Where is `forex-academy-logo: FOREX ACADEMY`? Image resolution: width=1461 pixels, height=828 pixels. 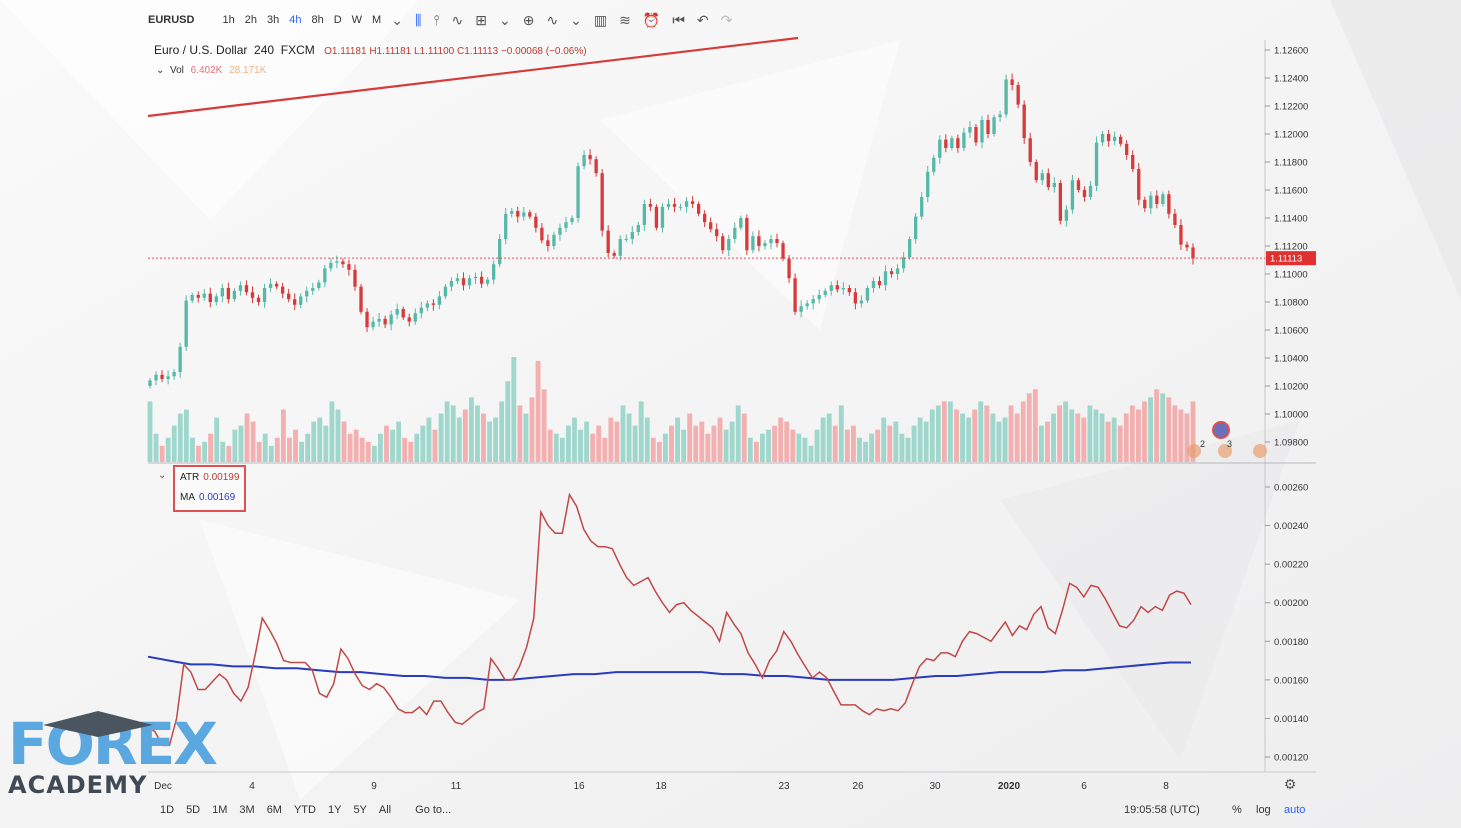 forex-academy-logo: FOREX ACADEMY is located at coordinates (113, 755).